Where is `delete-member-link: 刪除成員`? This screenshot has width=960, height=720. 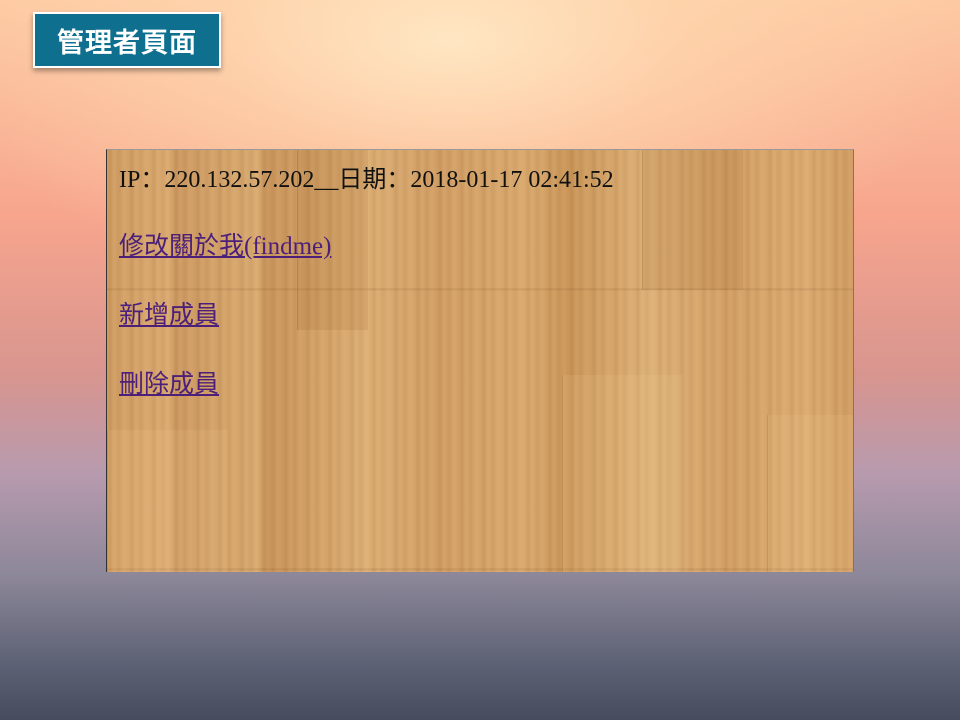 delete-member-link: 刪除成員 is located at coordinates (481, 385).